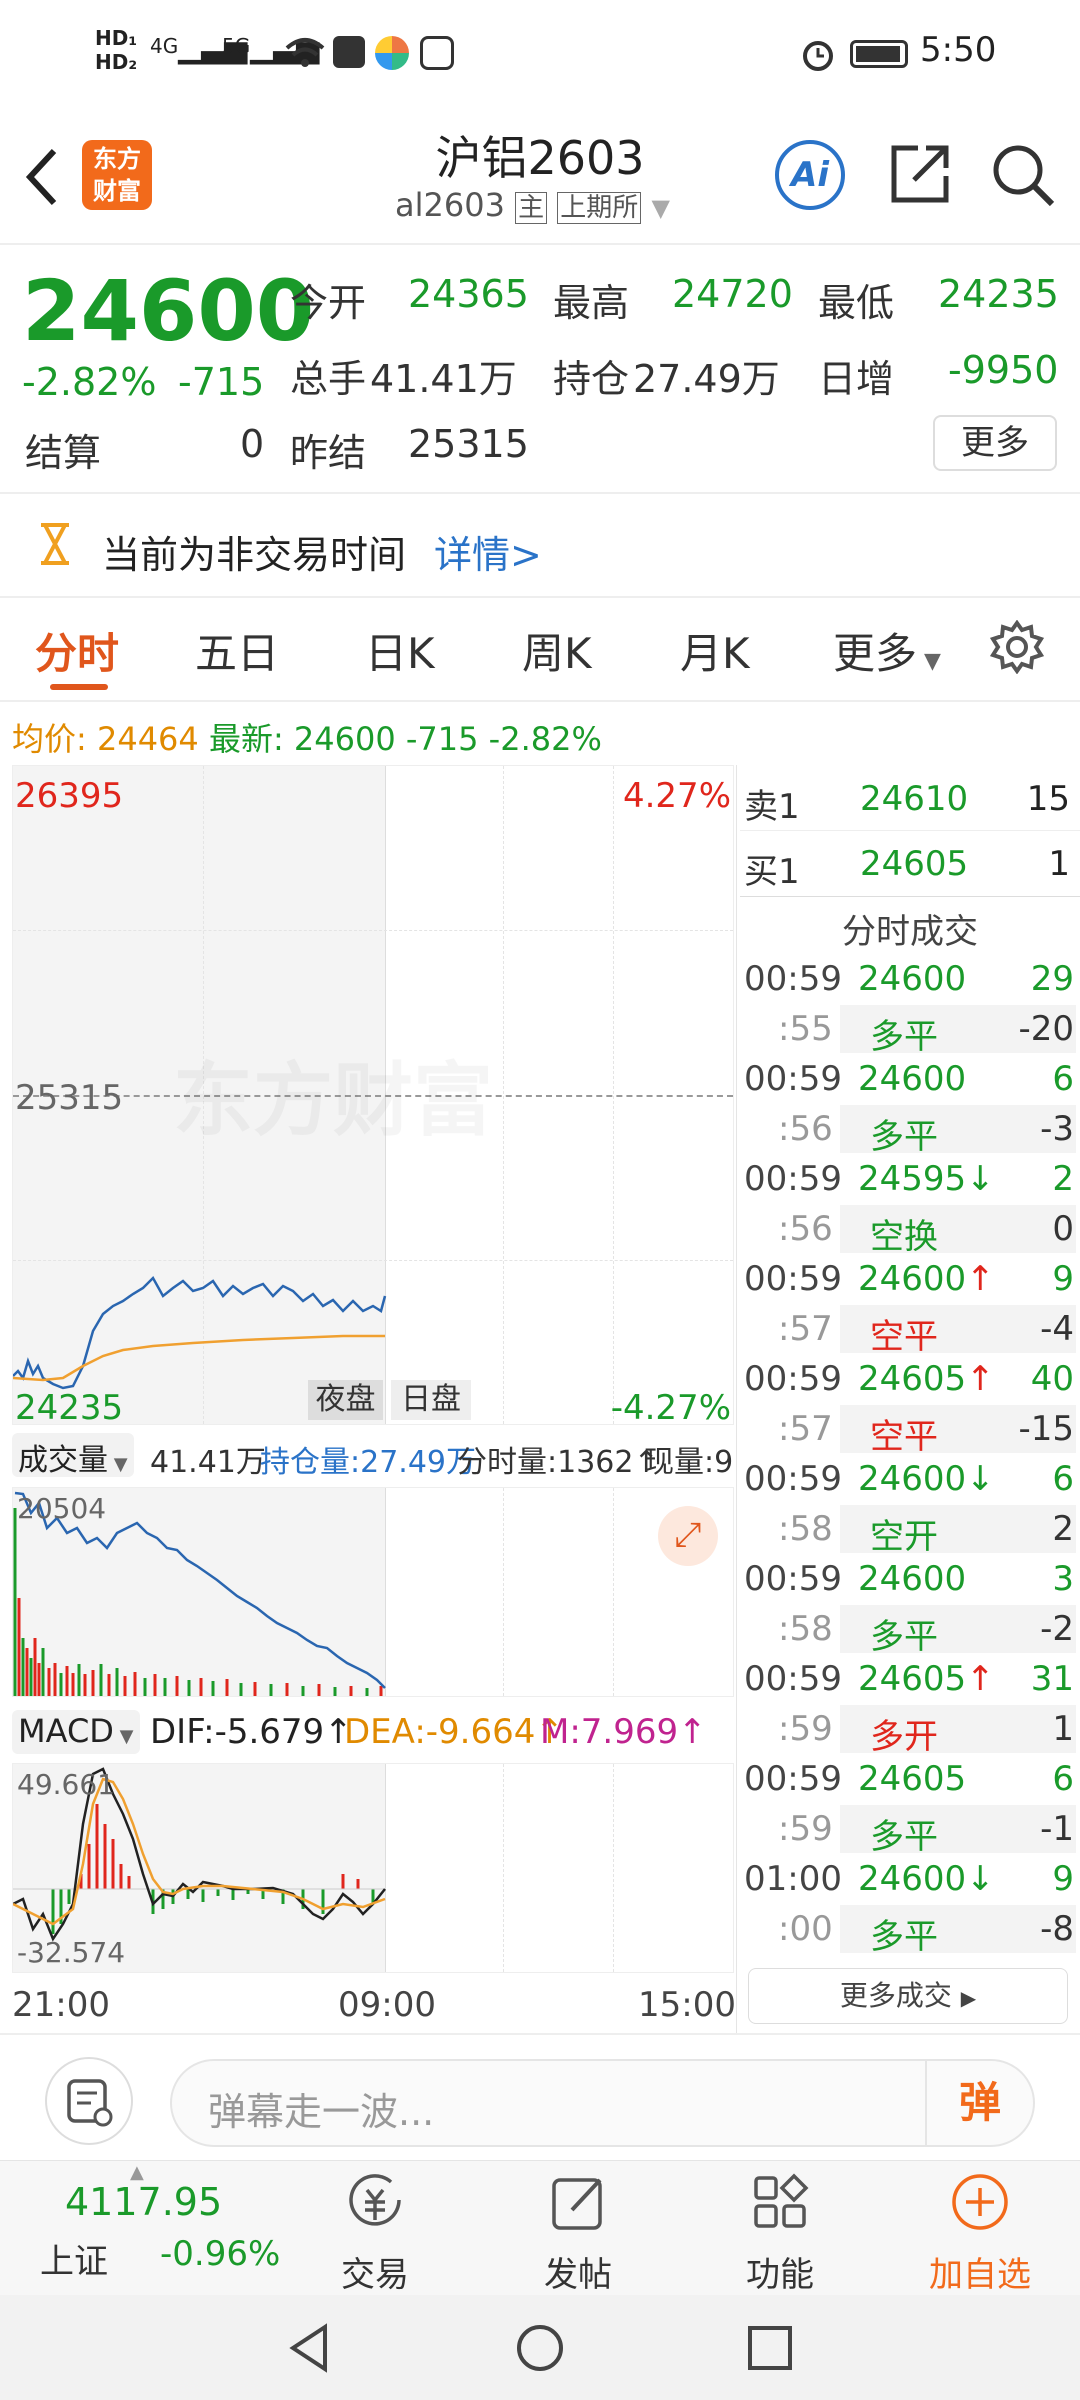  Describe the element at coordinates (79, 687) in the screenshot. I see `tab-indicator` at that location.